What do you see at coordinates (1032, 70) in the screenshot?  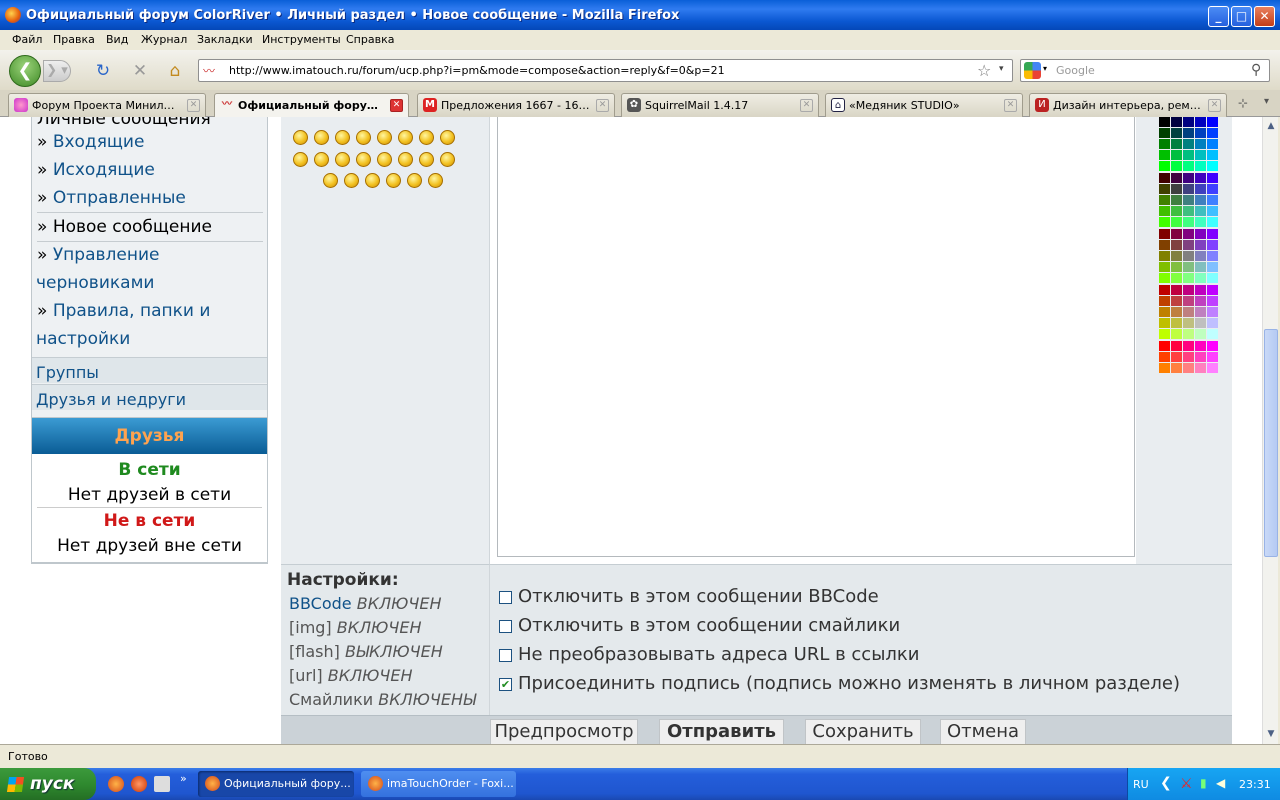 I see `google-icon` at bounding box center [1032, 70].